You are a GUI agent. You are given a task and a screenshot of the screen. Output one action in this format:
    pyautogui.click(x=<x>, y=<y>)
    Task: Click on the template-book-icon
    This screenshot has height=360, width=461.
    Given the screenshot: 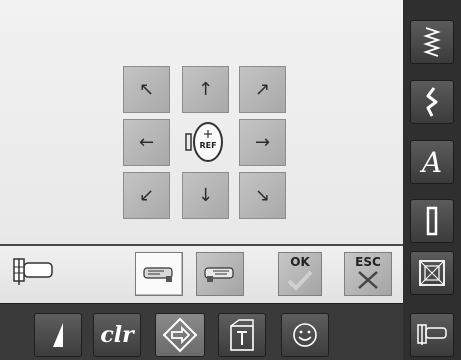 What is the action you would take?
    pyautogui.click(x=242, y=335)
    